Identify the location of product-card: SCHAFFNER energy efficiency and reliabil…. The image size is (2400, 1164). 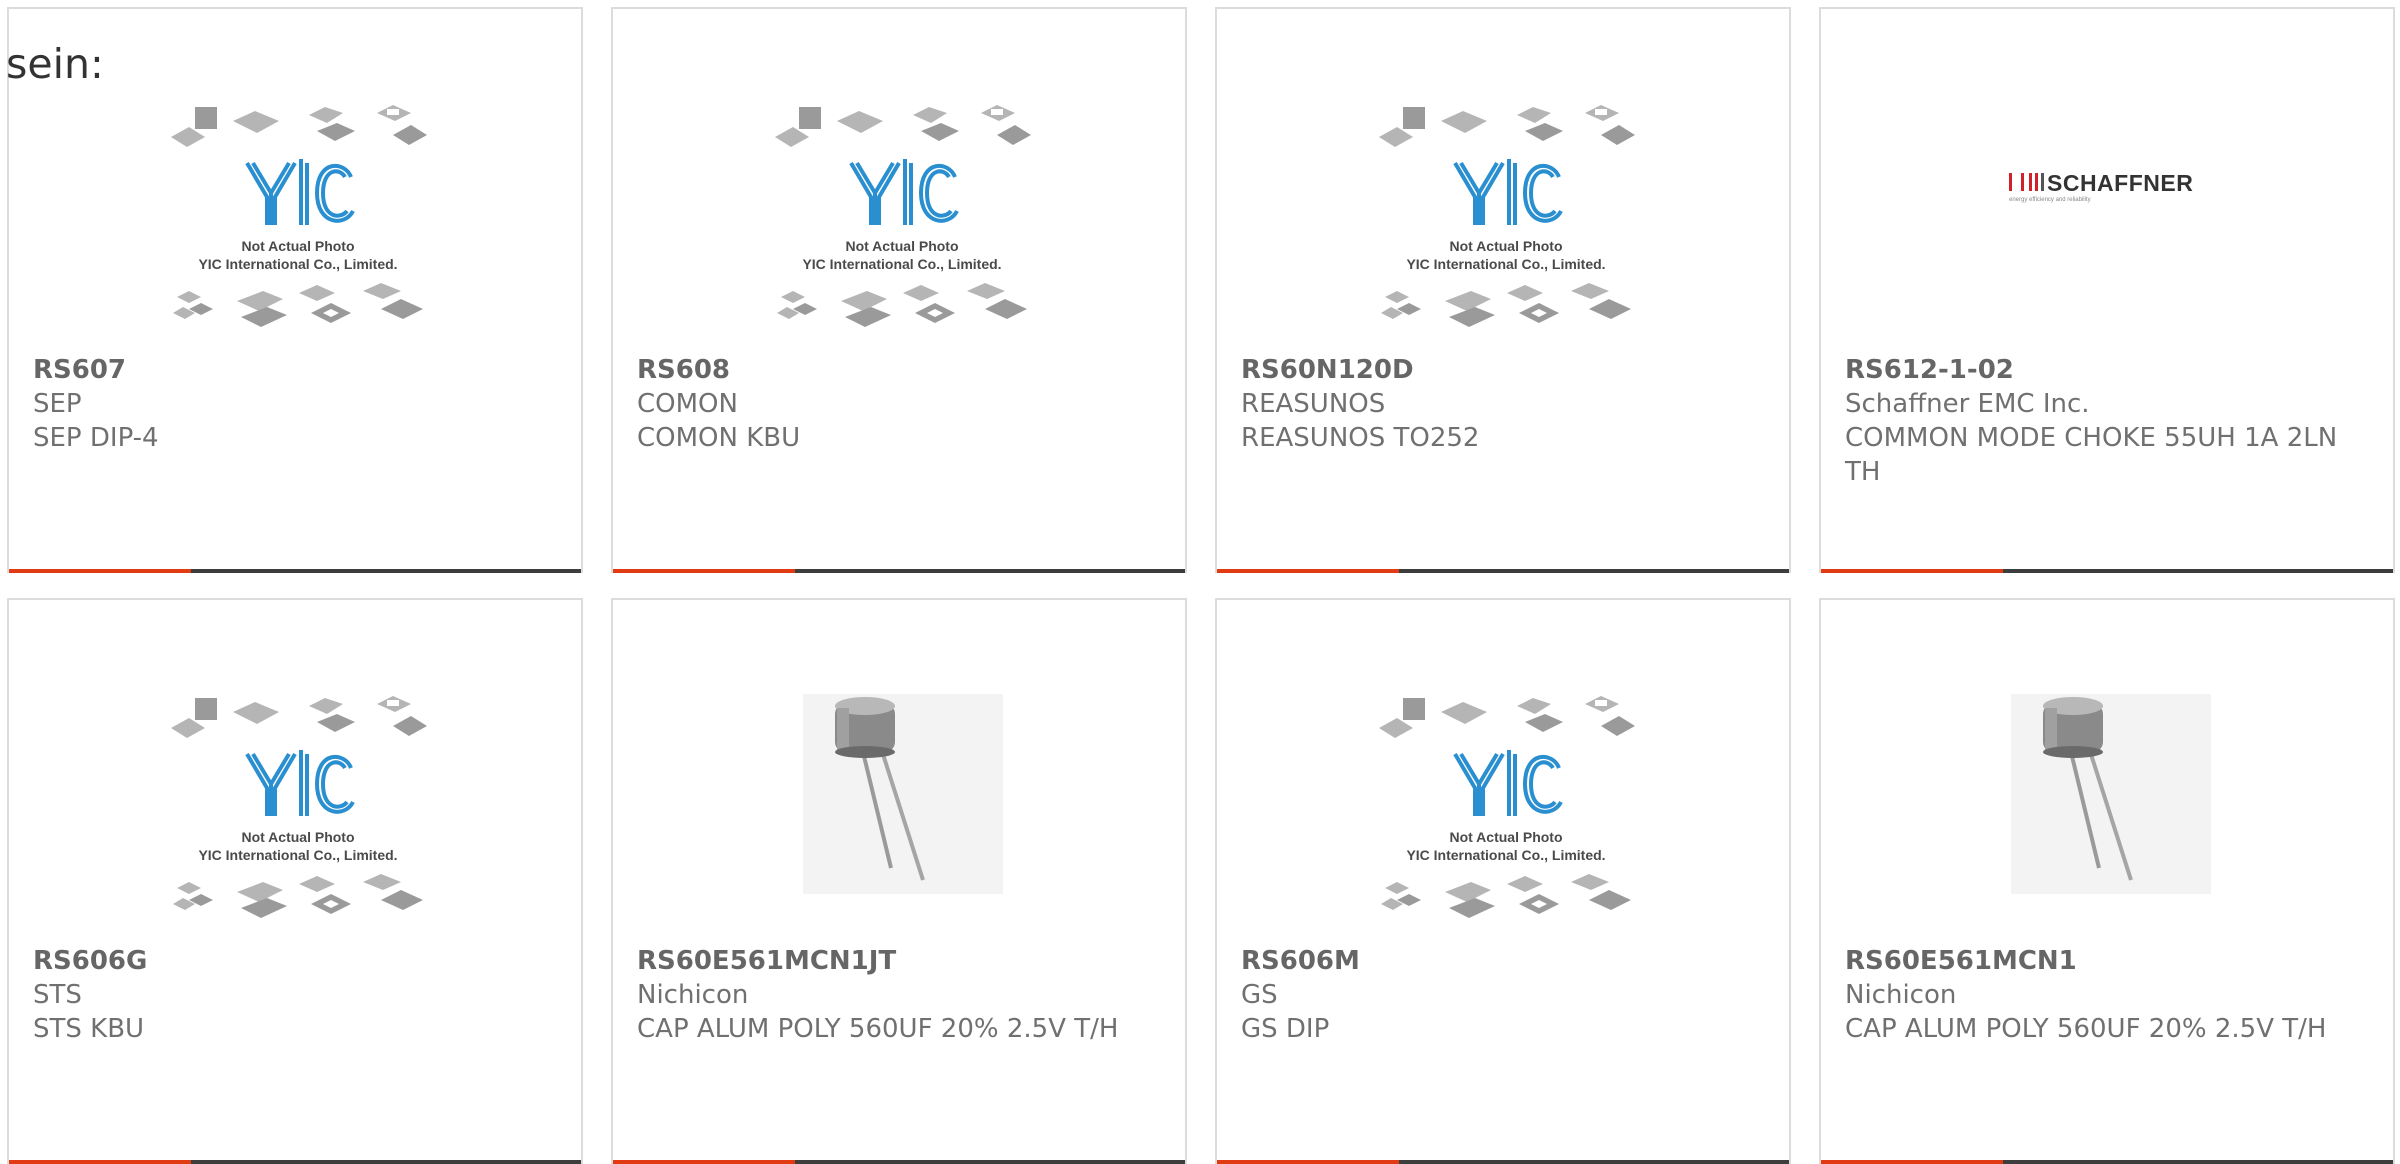
(2107, 290).